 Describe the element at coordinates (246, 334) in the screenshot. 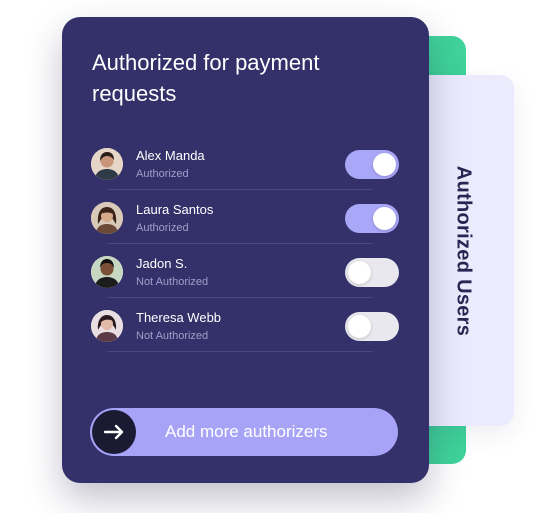

I see `user-row-theresa-webb: Theresa Webb Not Authorized` at that location.